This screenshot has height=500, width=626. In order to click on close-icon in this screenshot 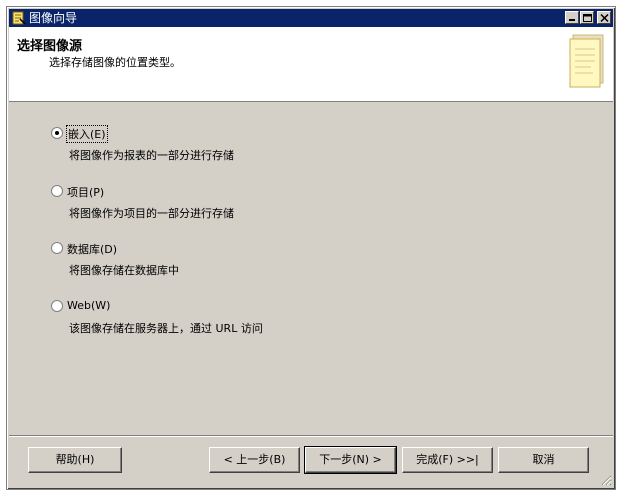, I will do `click(604, 18)`.